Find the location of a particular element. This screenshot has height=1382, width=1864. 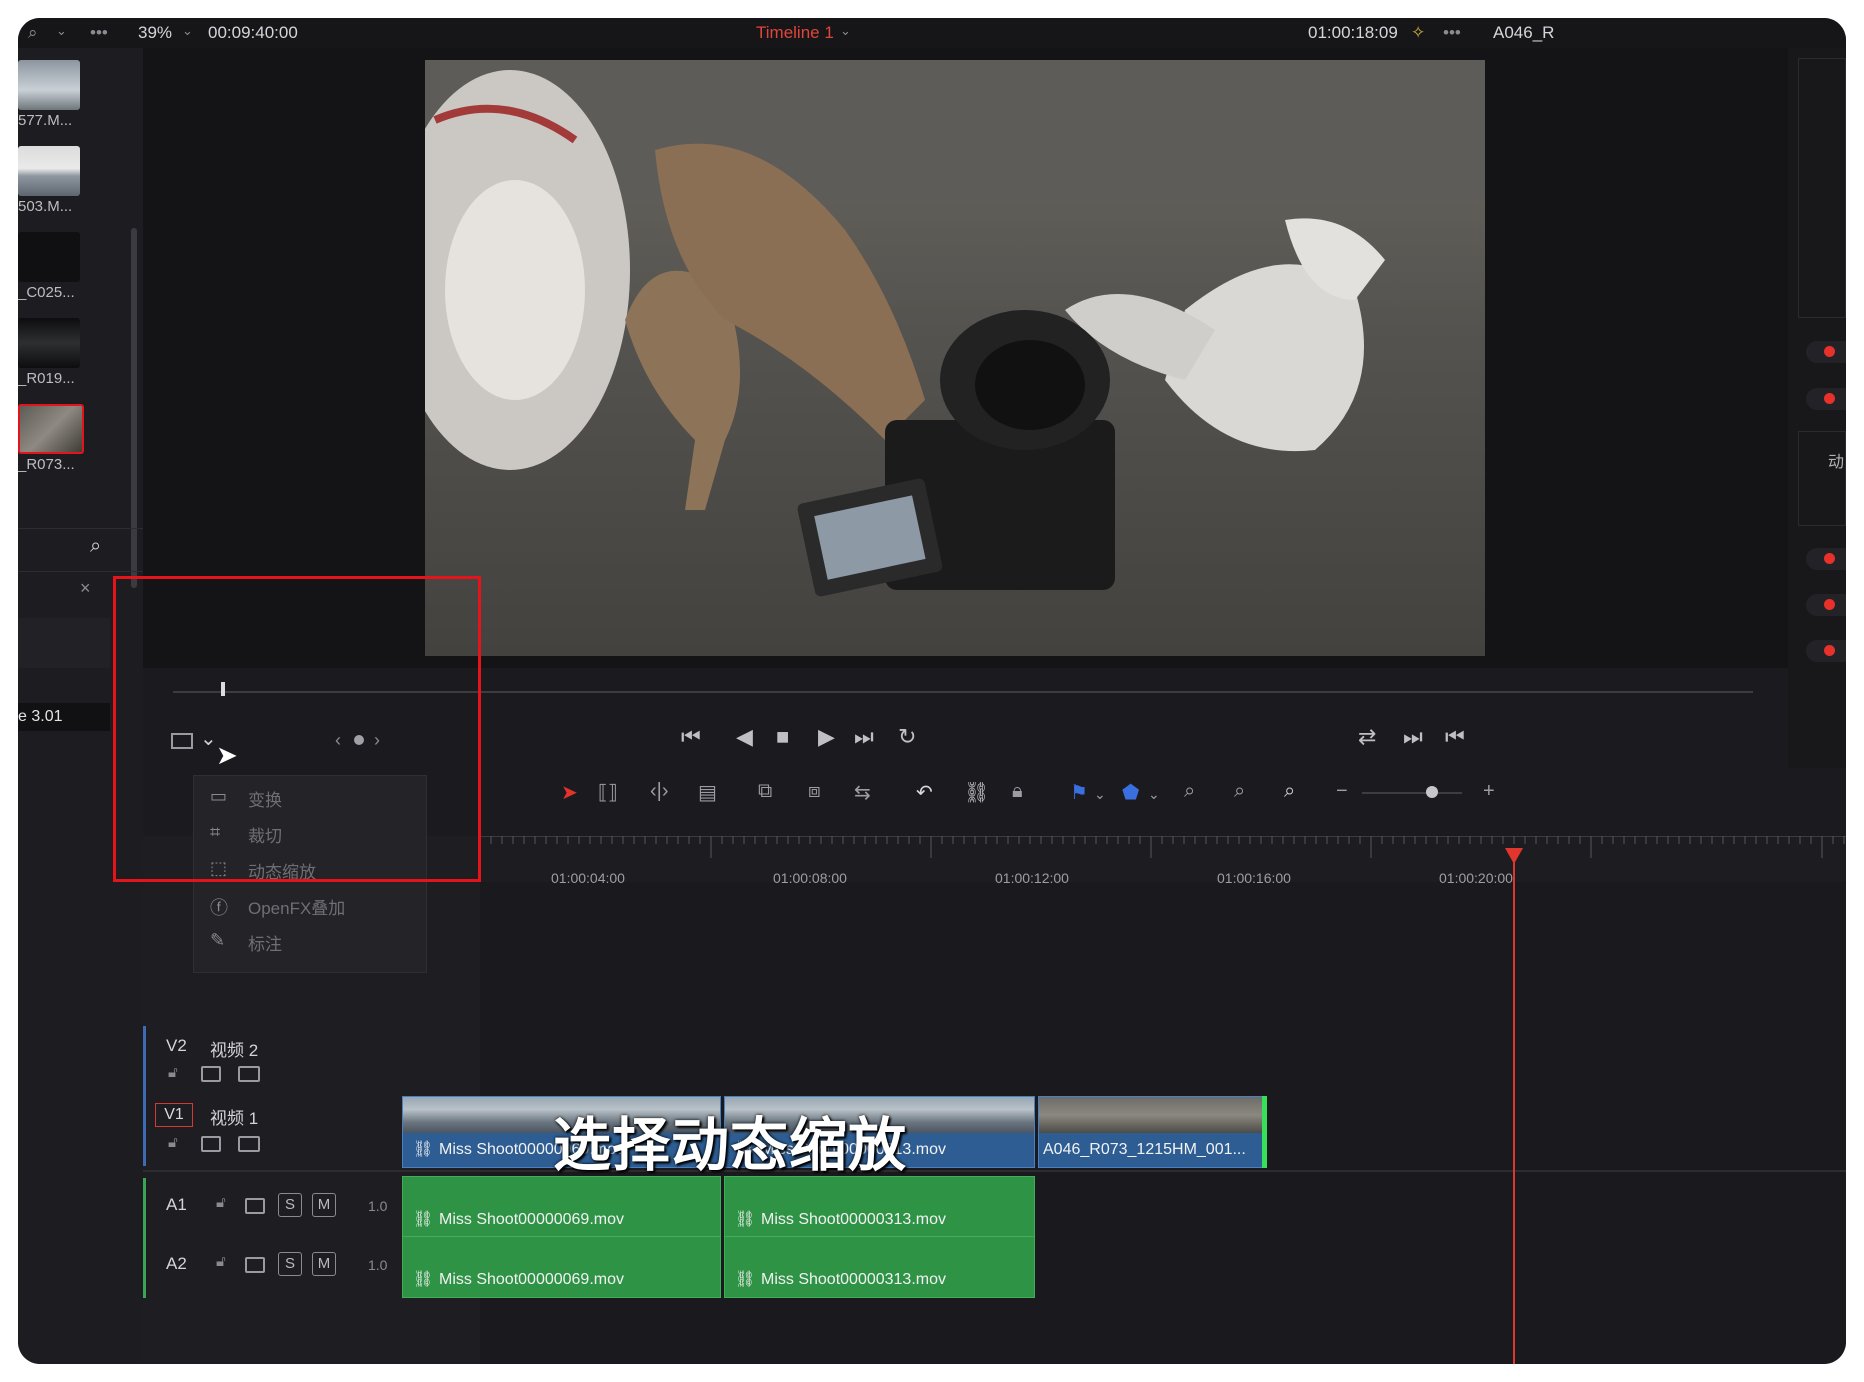

clip-name: Miss Shoot00000313.mov is located at coordinates (853, 1219).